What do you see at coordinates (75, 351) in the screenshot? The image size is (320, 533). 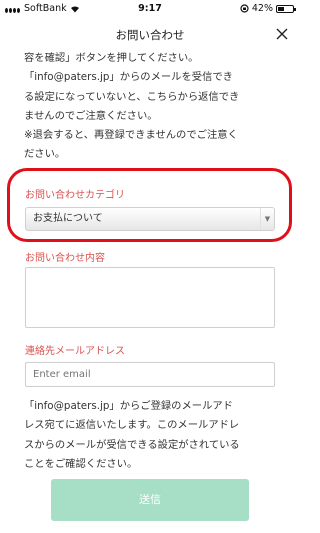 I see `email-label: 連絡先メールアドレス` at bounding box center [75, 351].